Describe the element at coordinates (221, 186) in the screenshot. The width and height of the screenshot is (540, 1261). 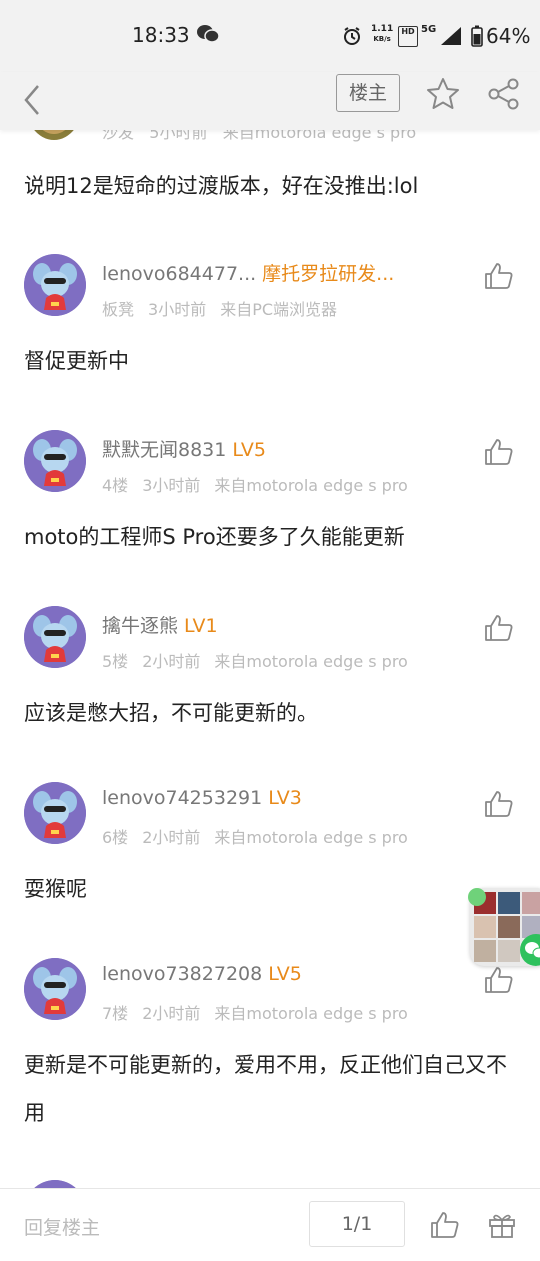
I see `post-text: 说明12是短命的过渡版本，好在没推出:lol` at that location.